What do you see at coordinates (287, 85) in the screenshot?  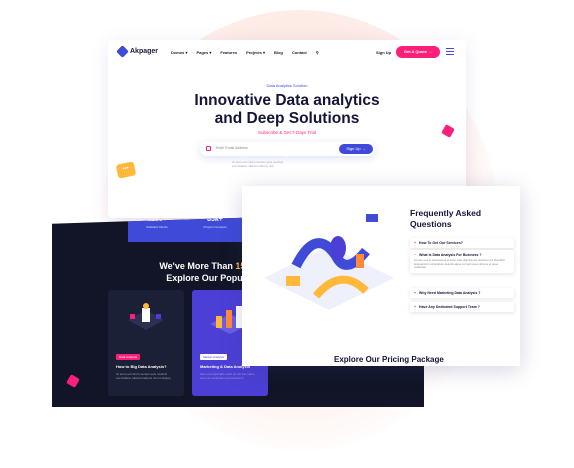 I see `hero-kicker: Data Analytics Solution` at bounding box center [287, 85].